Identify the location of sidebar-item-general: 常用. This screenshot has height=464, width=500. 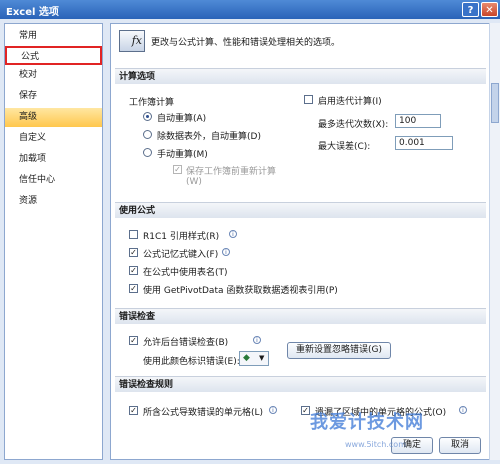
(53, 36).